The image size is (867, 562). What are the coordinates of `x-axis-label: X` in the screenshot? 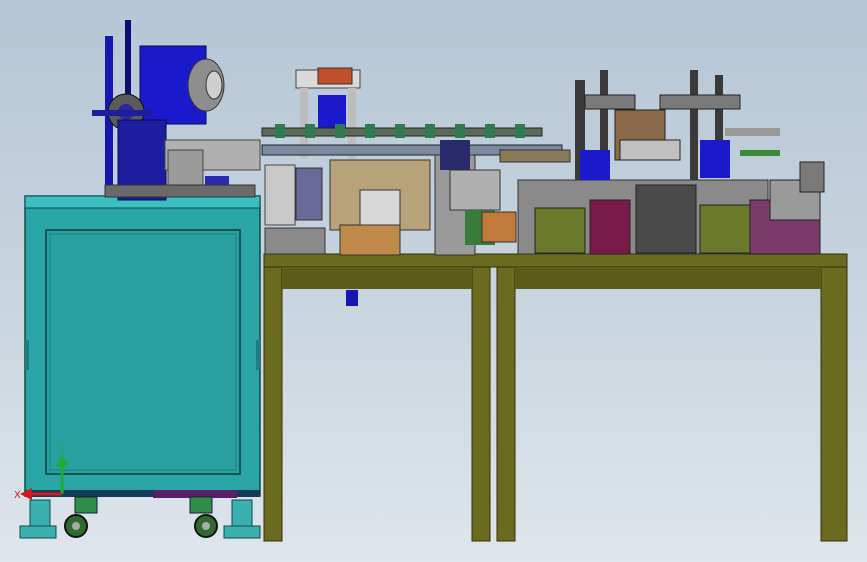 It's located at (17, 495).